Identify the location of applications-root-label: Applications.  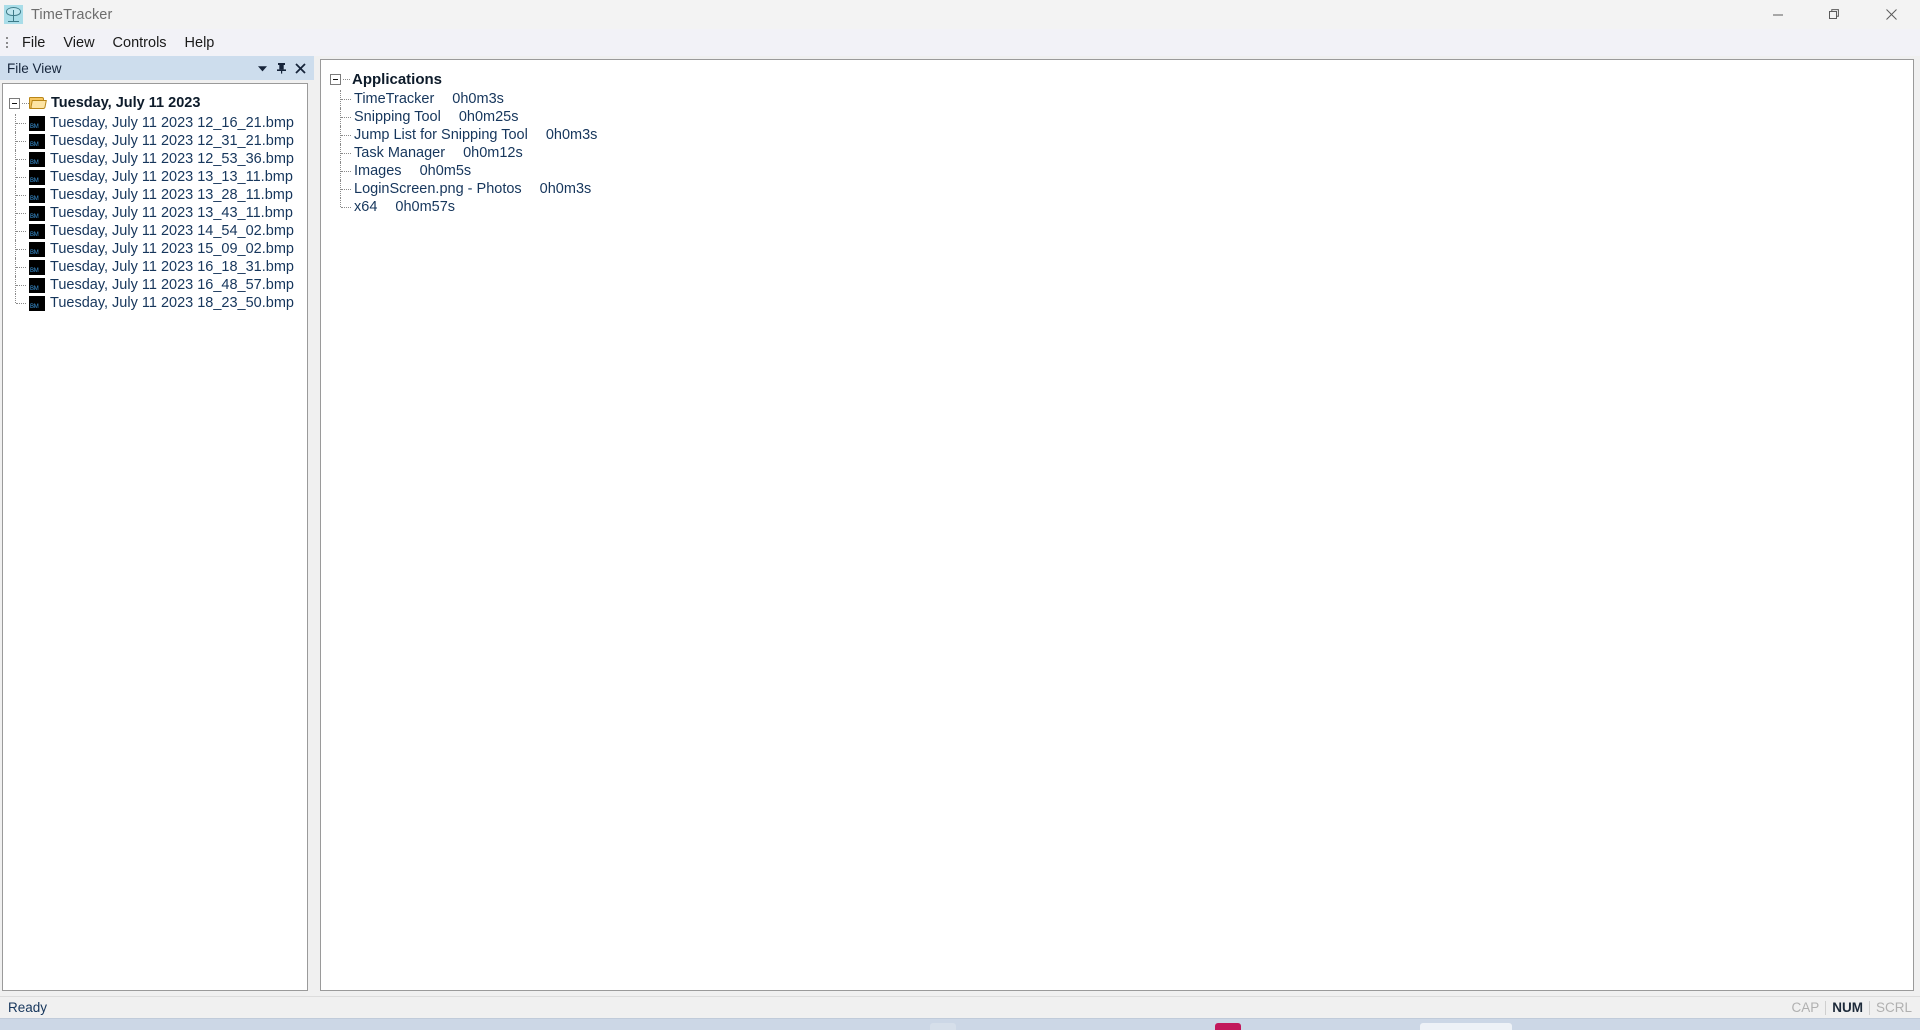
(397, 79).